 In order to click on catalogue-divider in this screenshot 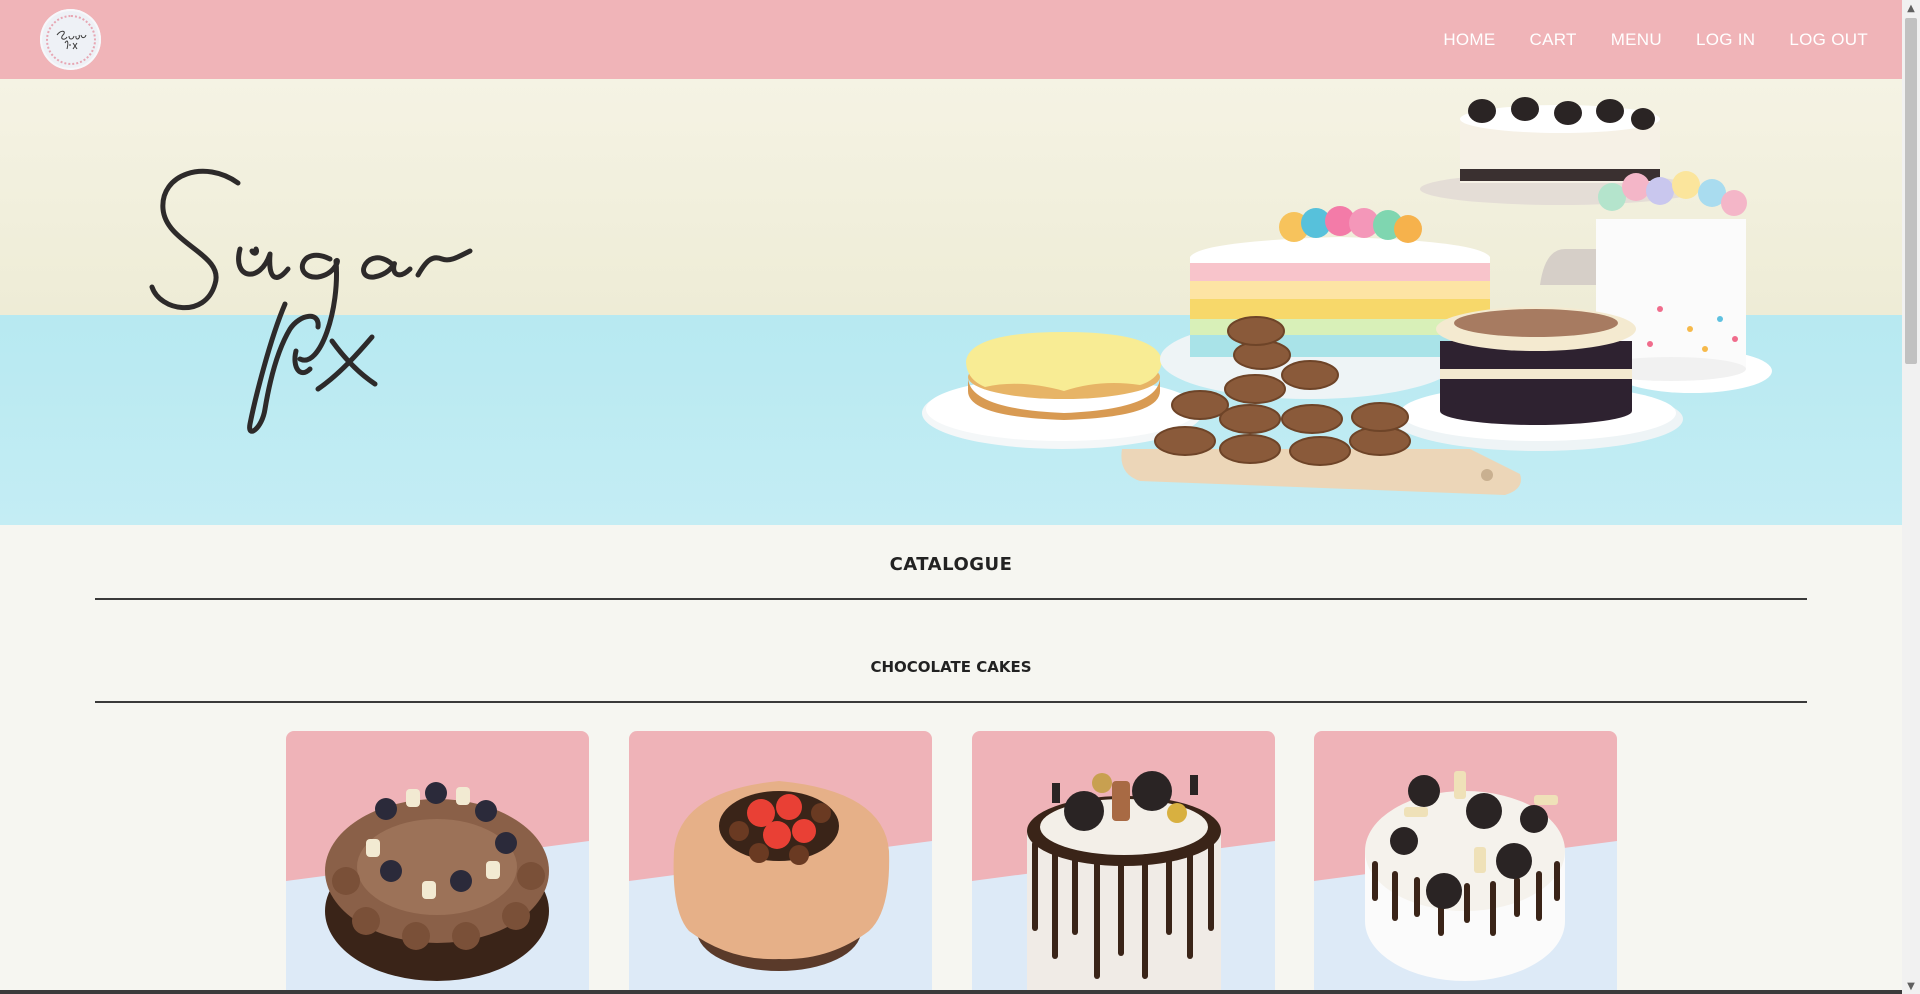, I will do `click(951, 599)`.